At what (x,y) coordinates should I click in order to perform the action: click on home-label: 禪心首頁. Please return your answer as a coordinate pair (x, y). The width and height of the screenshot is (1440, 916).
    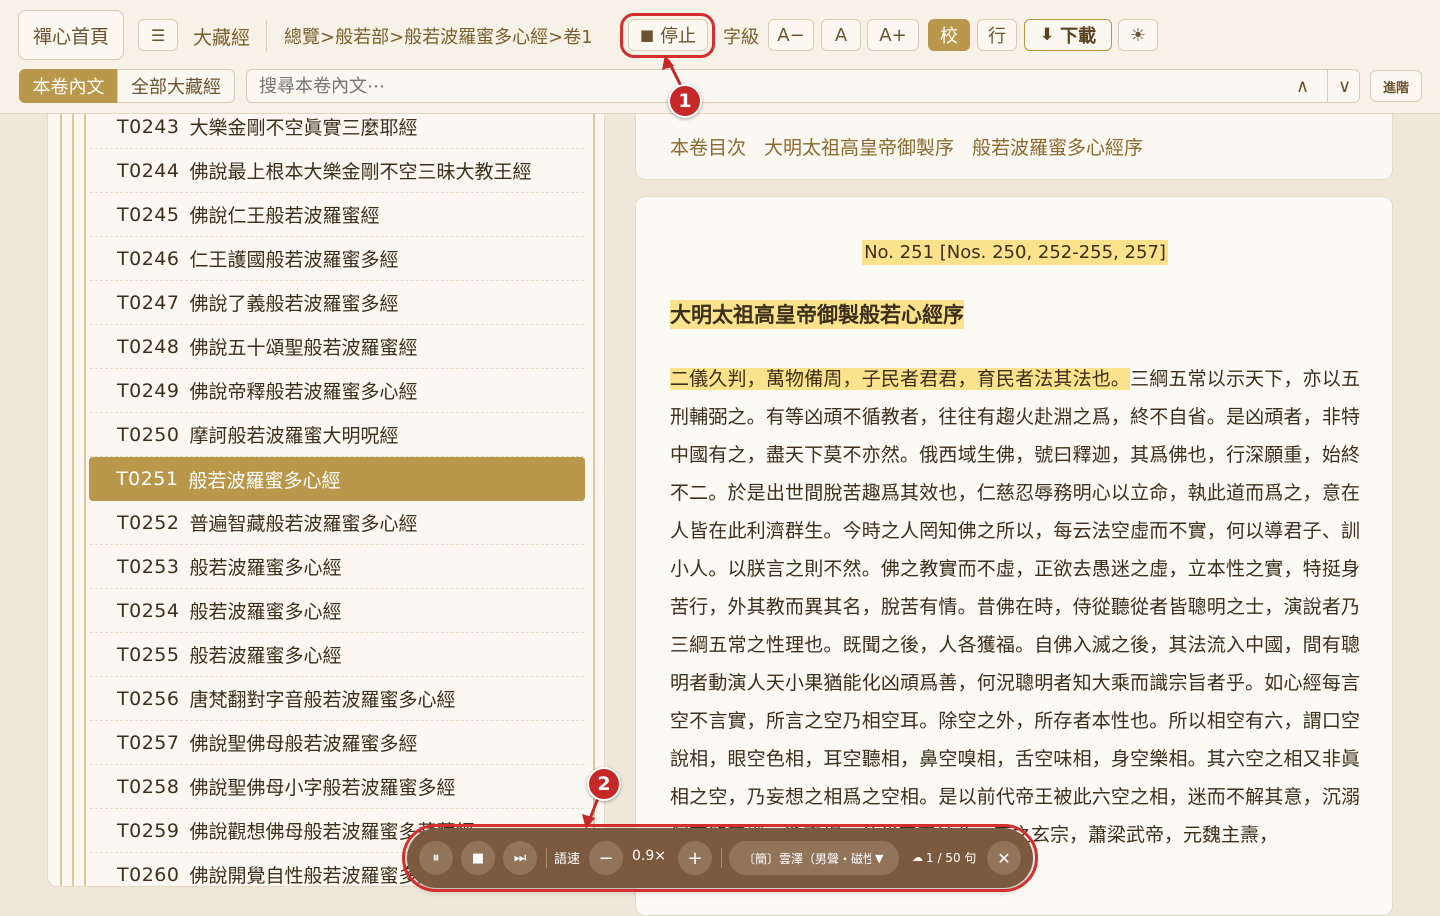
    Looking at the image, I should click on (70, 36).